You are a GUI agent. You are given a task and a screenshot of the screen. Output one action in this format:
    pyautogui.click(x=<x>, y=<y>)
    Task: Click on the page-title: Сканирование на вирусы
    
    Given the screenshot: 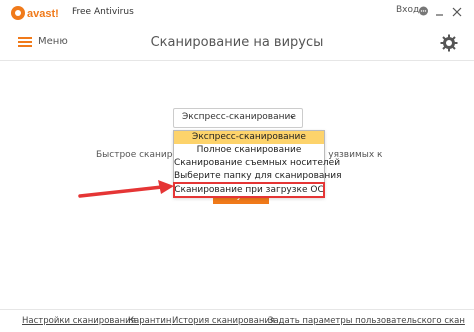 What is the action you would take?
    pyautogui.click(x=237, y=42)
    